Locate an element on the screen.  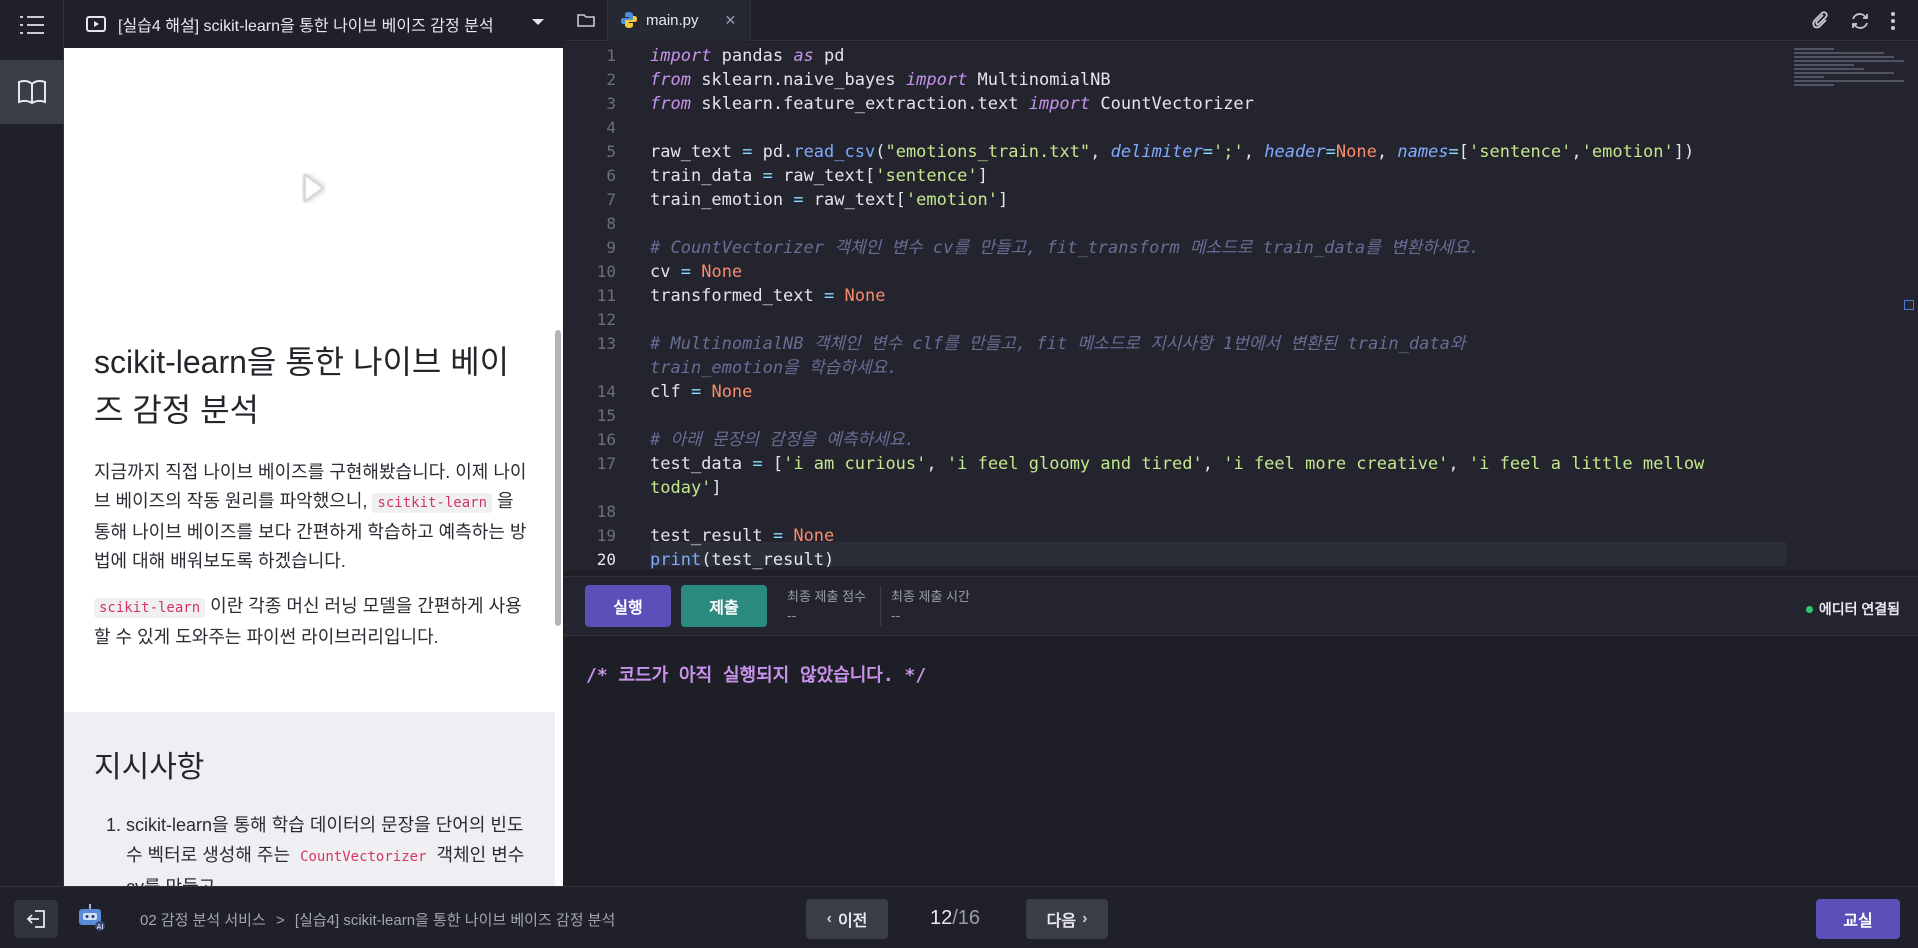
folder-icon is located at coordinates (585, 20).